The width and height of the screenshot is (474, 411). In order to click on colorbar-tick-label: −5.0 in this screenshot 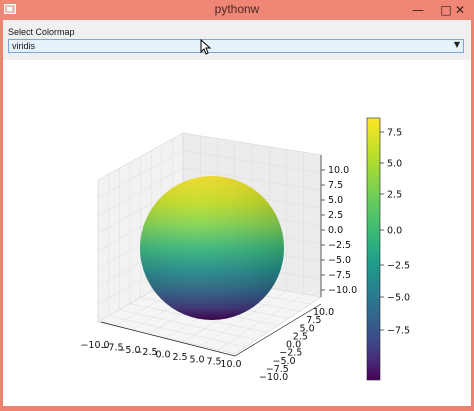, I will do `click(398, 298)`.